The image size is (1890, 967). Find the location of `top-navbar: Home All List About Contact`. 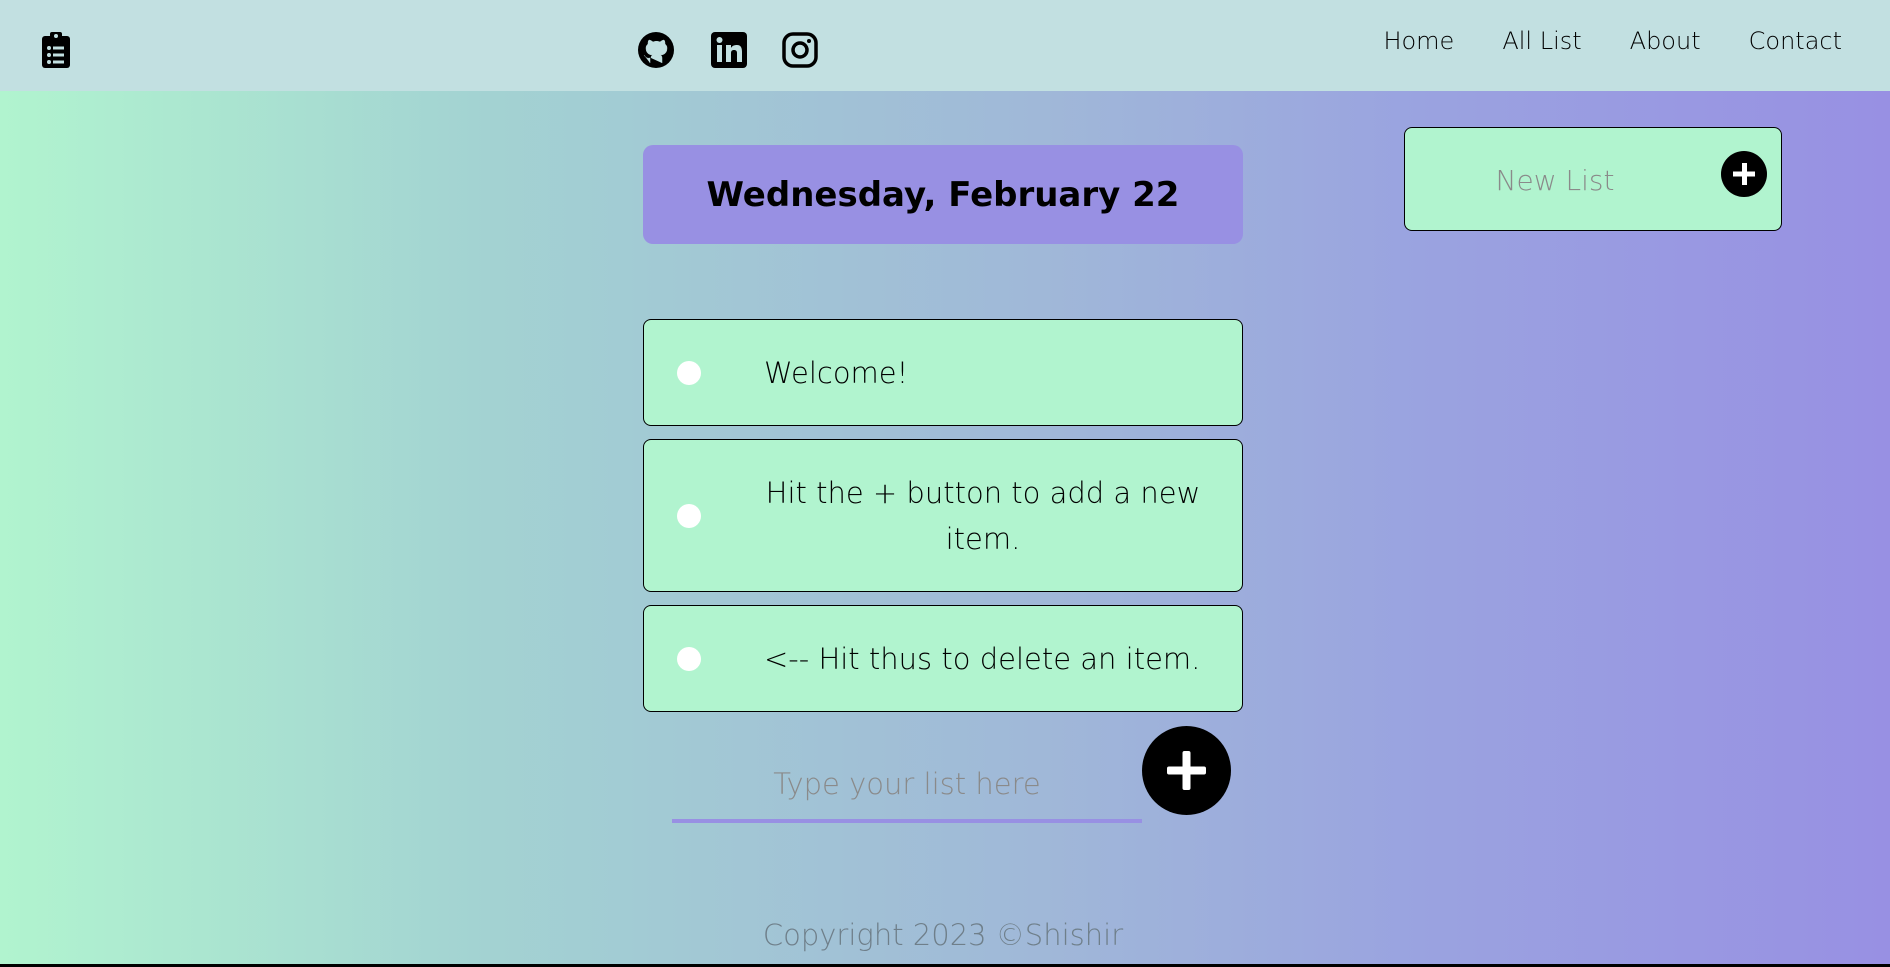

top-navbar: Home All List About Contact is located at coordinates (945, 45).